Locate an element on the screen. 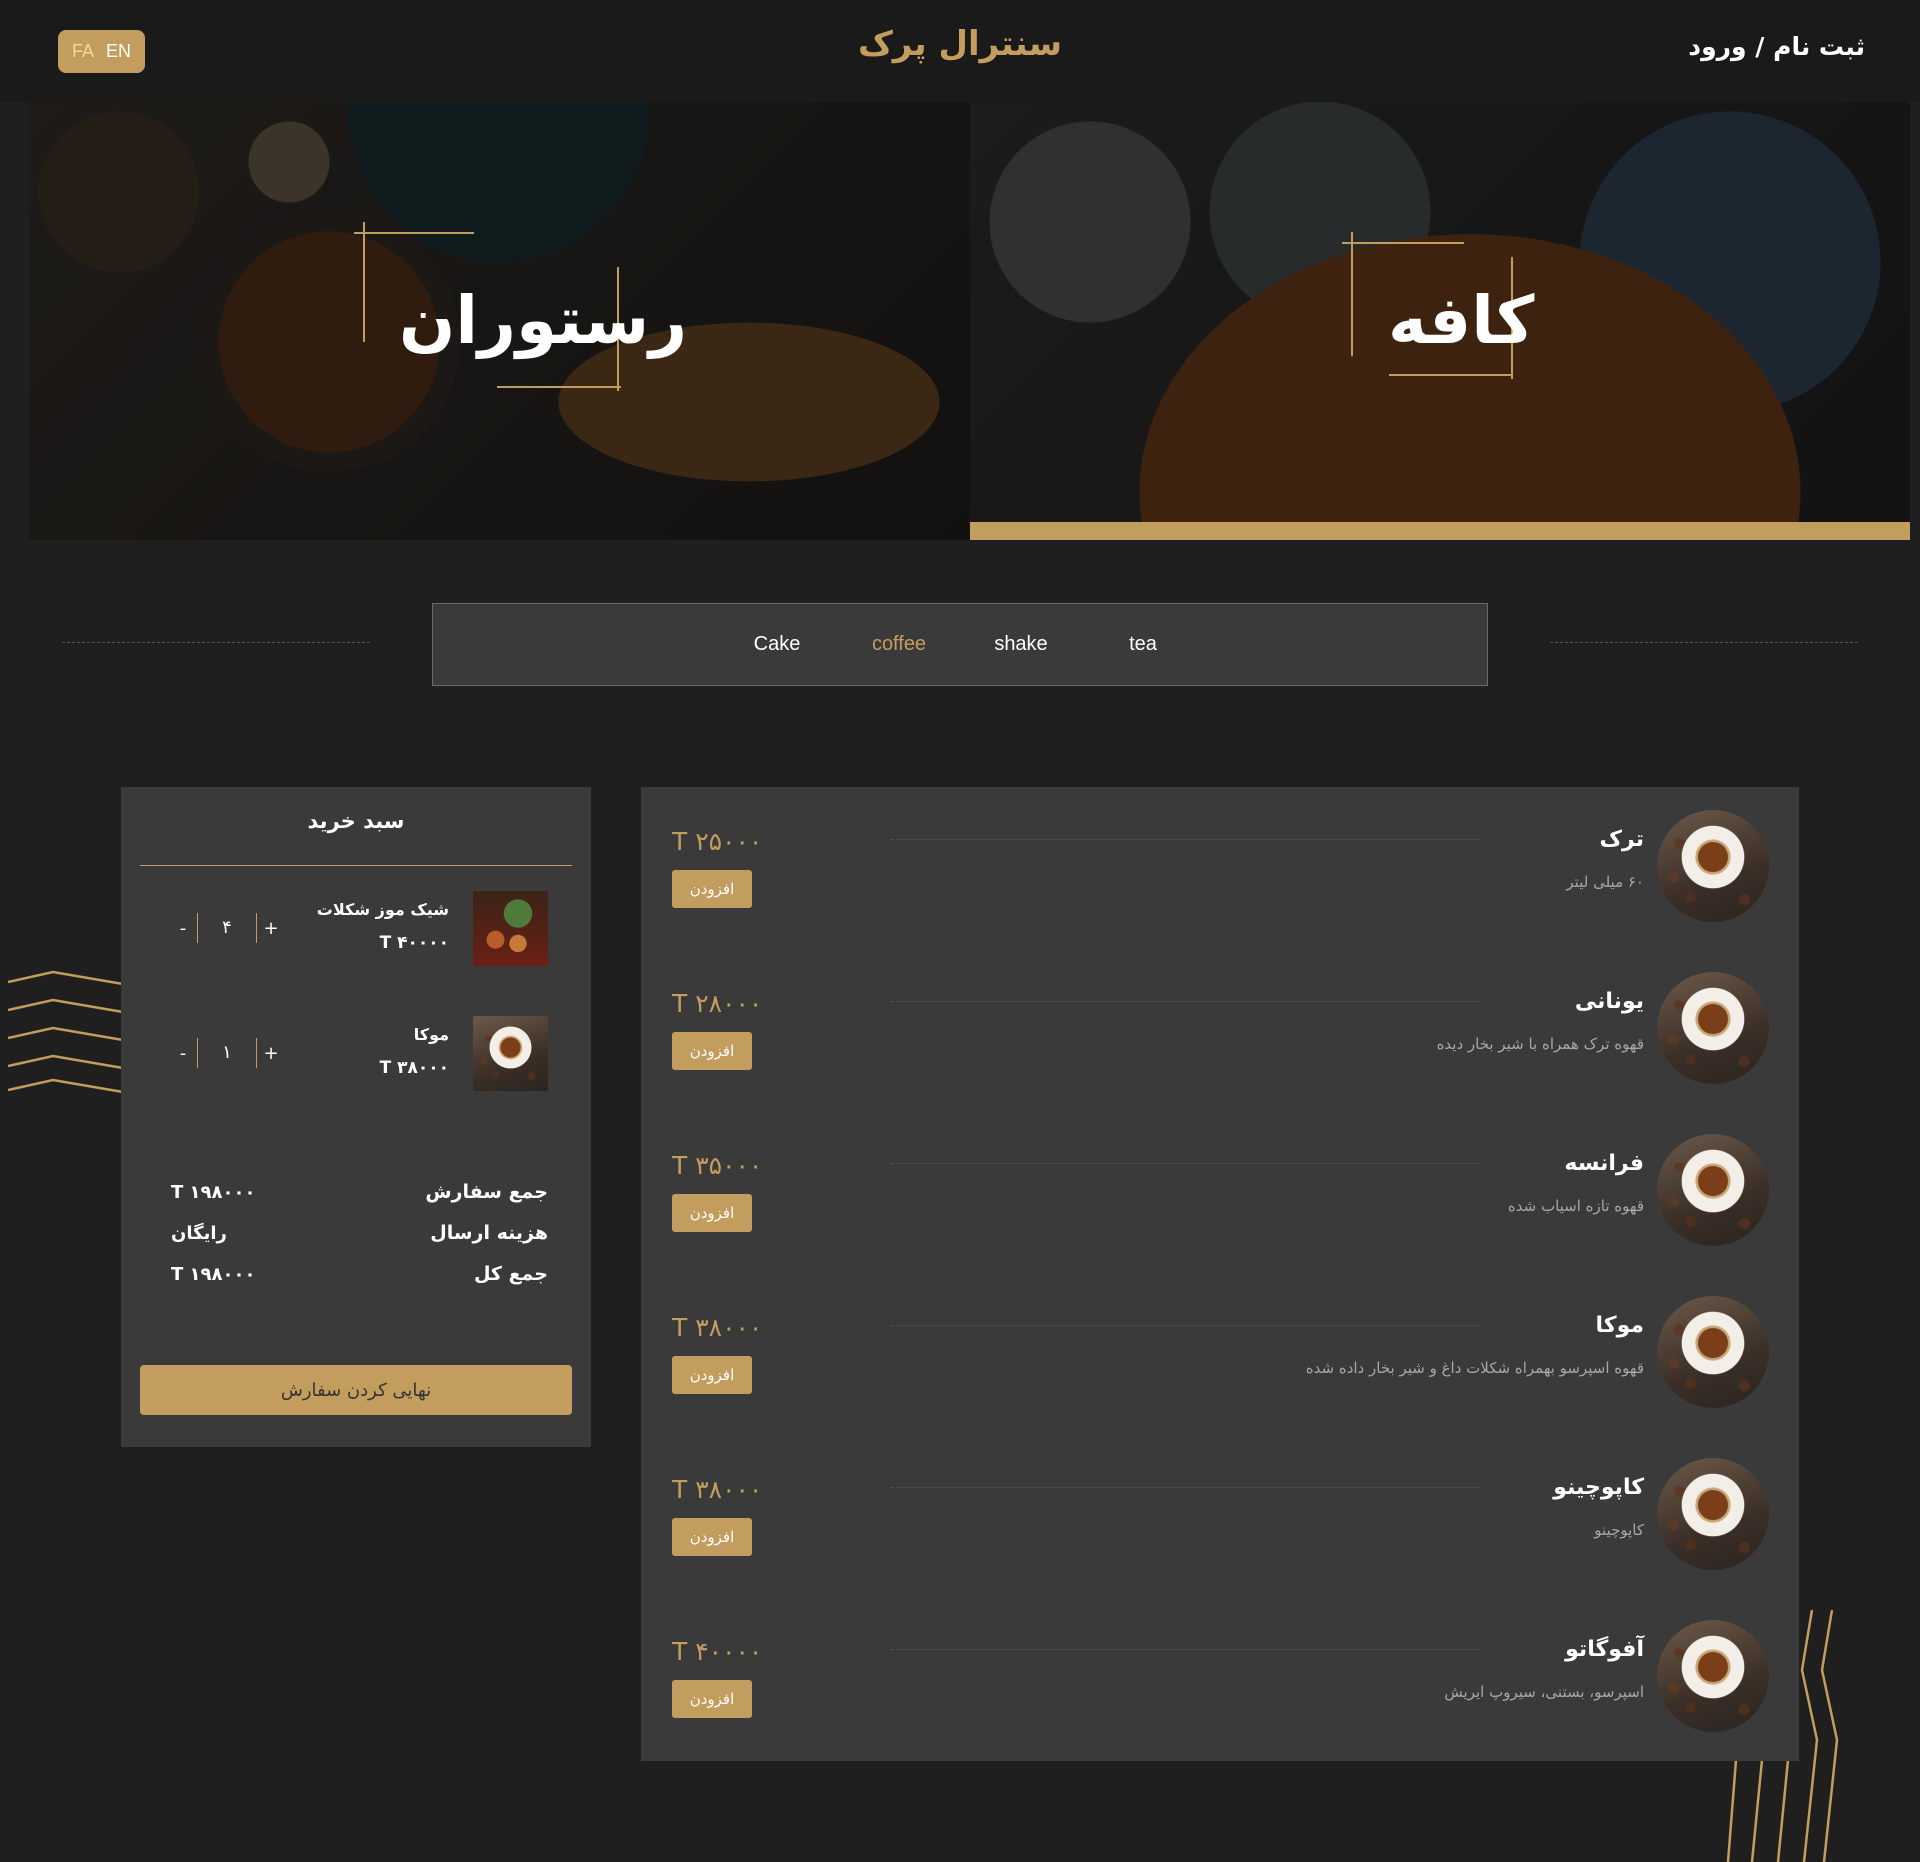  shipping-label: هزینه ارسال is located at coordinates (489, 1233).